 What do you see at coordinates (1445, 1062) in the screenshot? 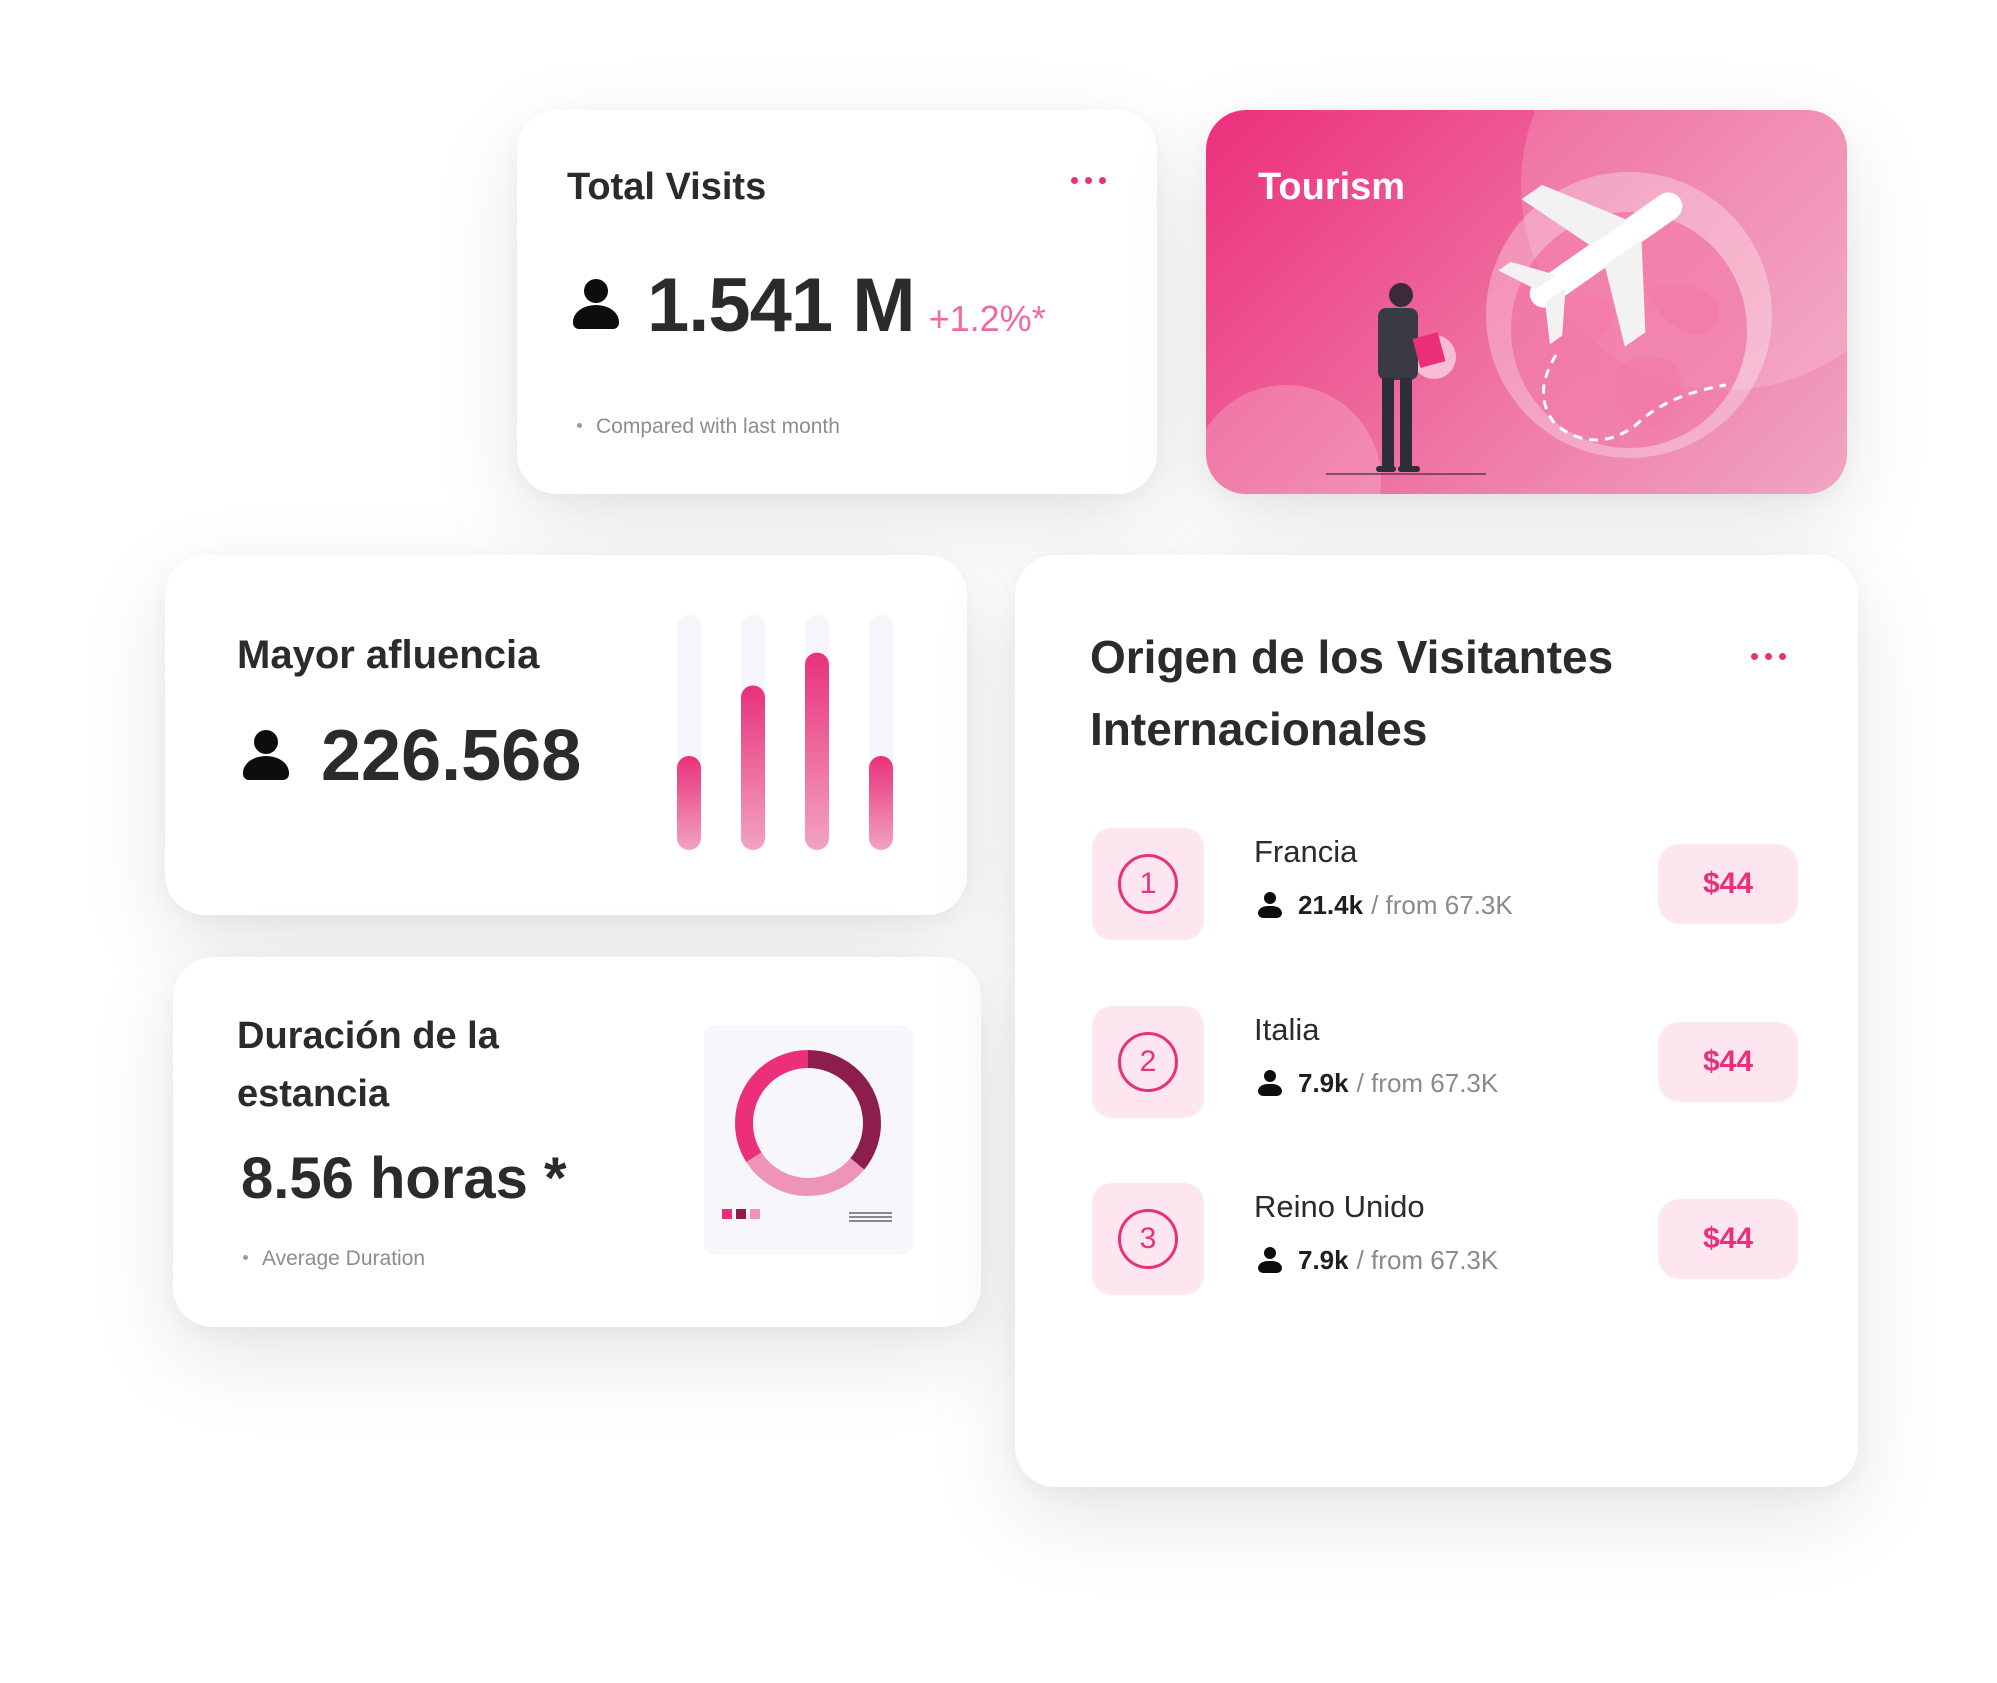
I see `list-item: 2 Italia 7.9k / from 67.3K $44` at bounding box center [1445, 1062].